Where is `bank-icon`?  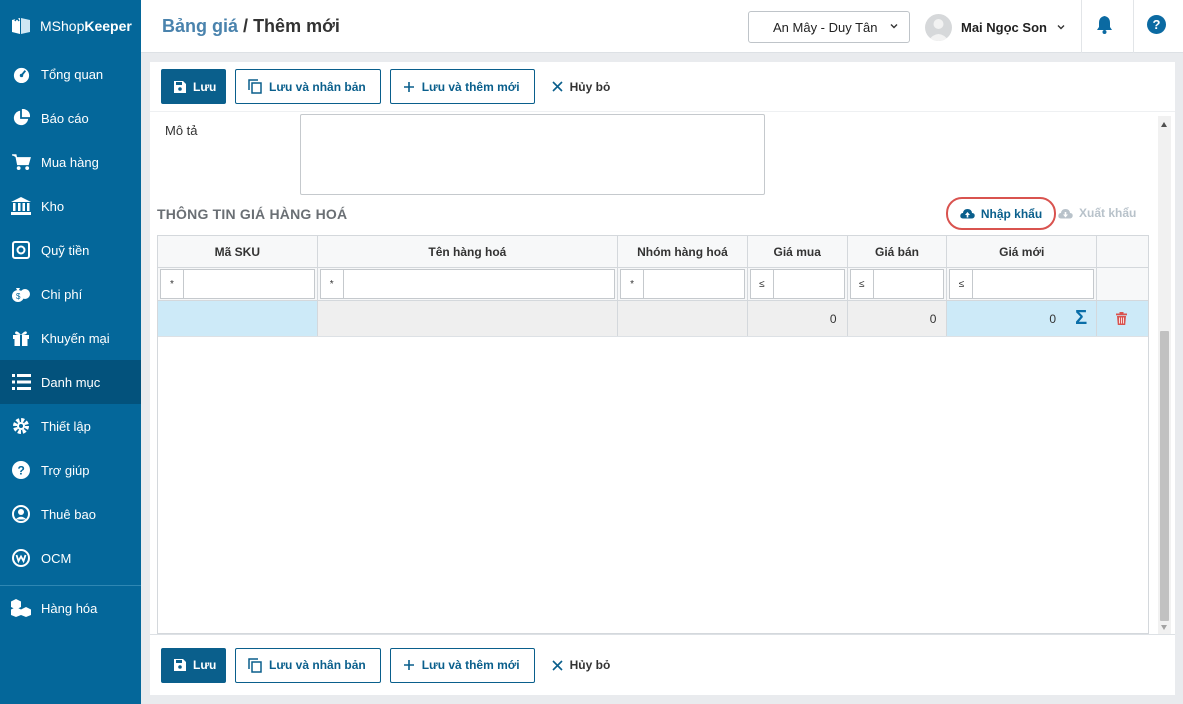 bank-icon is located at coordinates (21, 206).